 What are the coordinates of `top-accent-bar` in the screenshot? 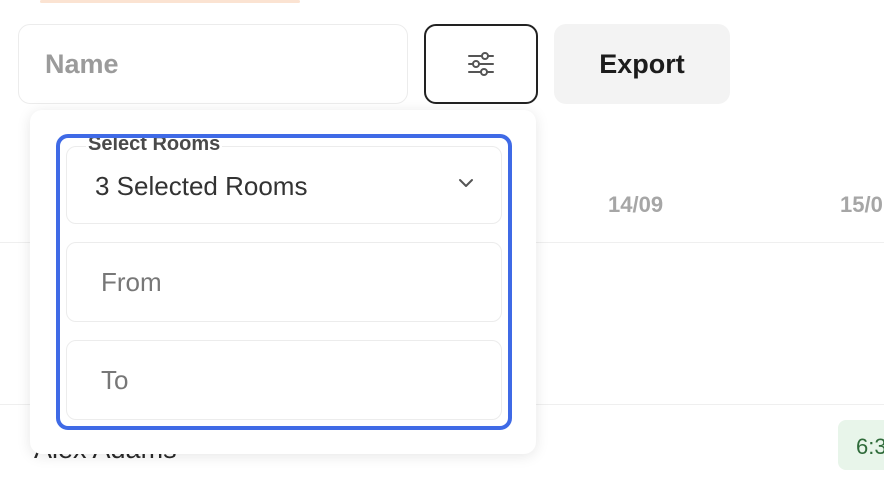 It's located at (170, 1).